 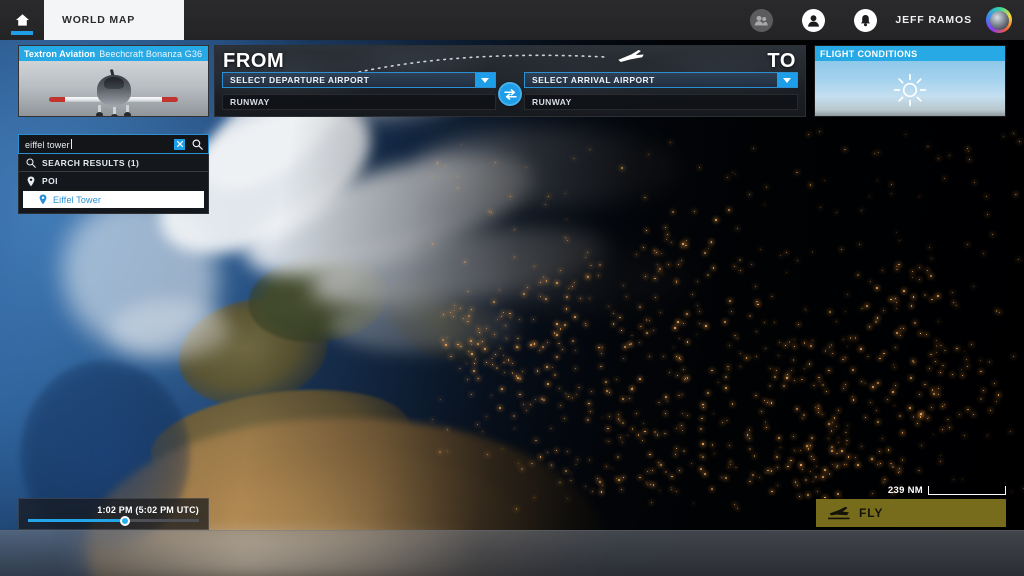 I want to click on departure-airport-select: SELECT DEPARTURE AIRPORT, so click(x=359, y=80).